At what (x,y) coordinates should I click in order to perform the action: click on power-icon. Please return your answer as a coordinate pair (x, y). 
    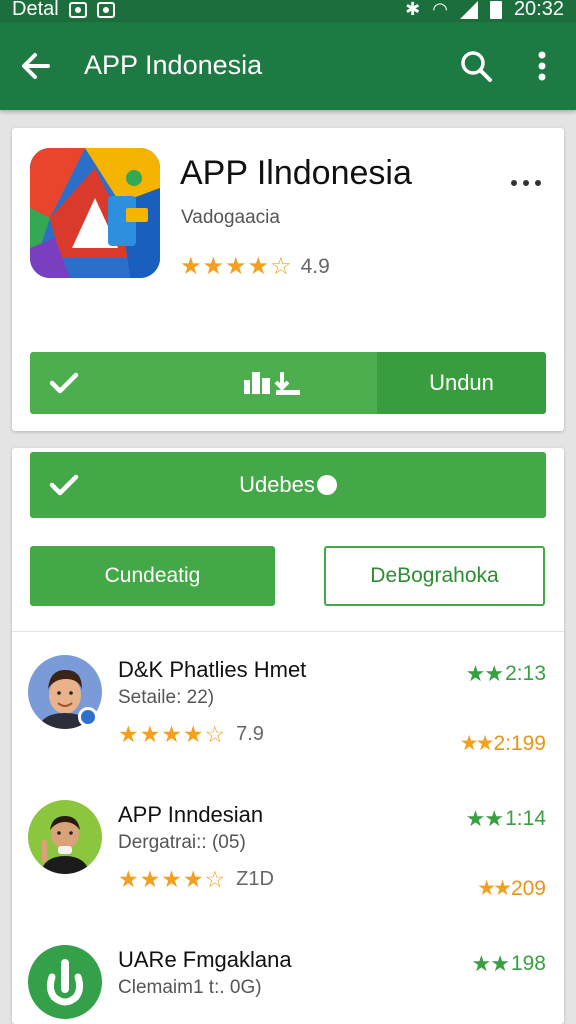
    Looking at the image, I should click on (65, 982).